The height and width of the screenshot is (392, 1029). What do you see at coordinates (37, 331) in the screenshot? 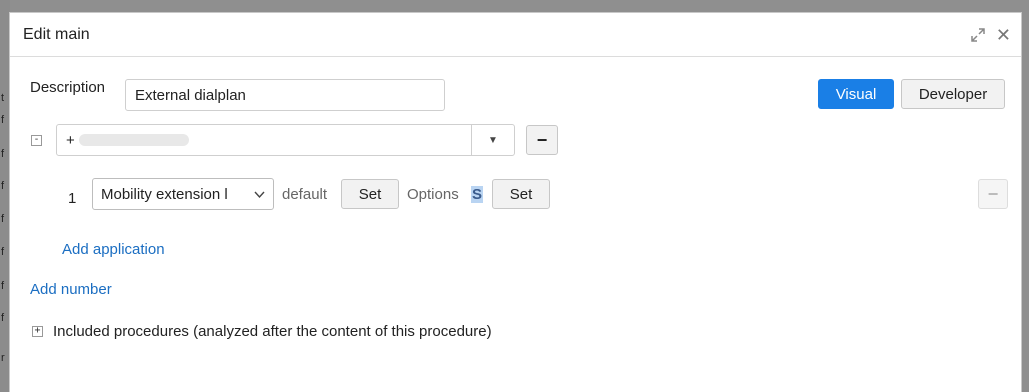
I see `expand-included-icon: +` at bounding box center [37, 331].